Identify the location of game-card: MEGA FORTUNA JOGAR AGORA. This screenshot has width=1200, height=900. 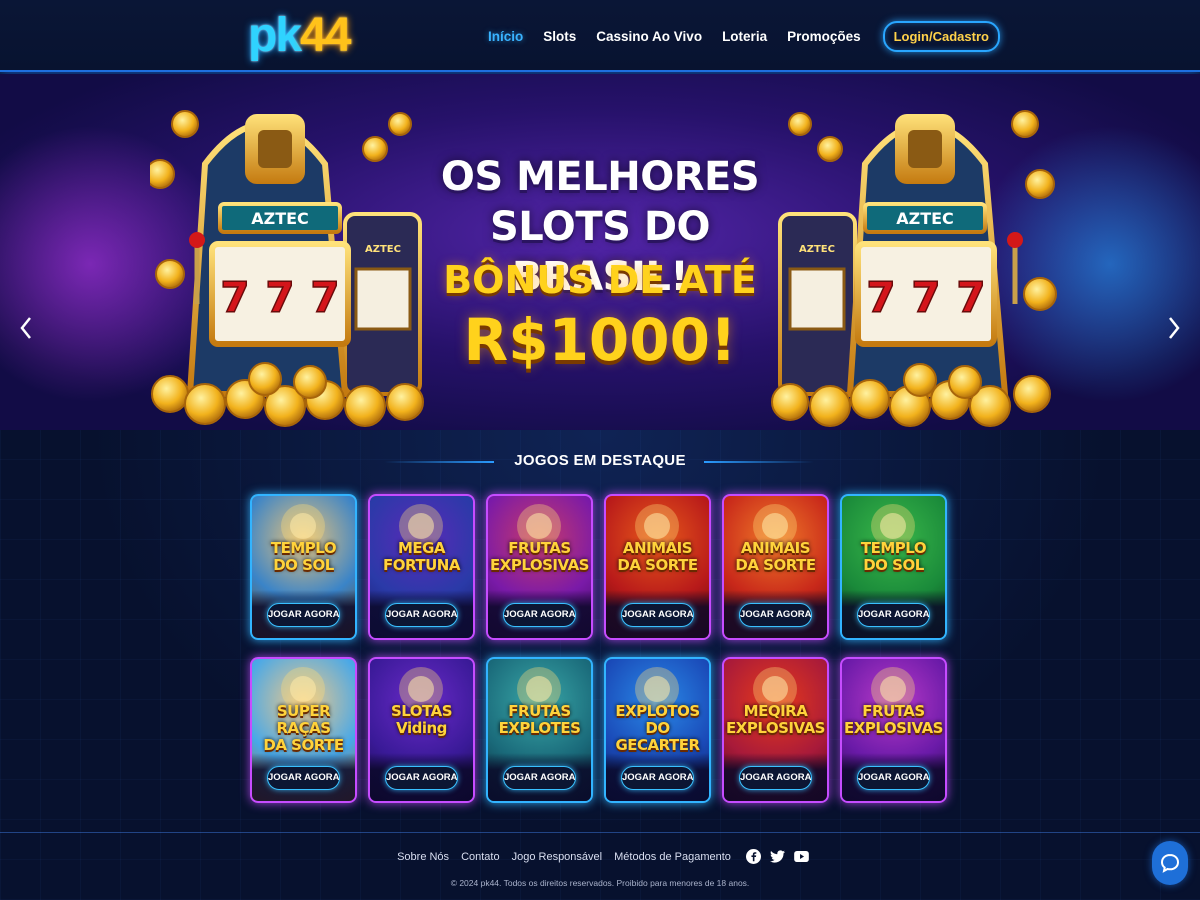
(421, 567).